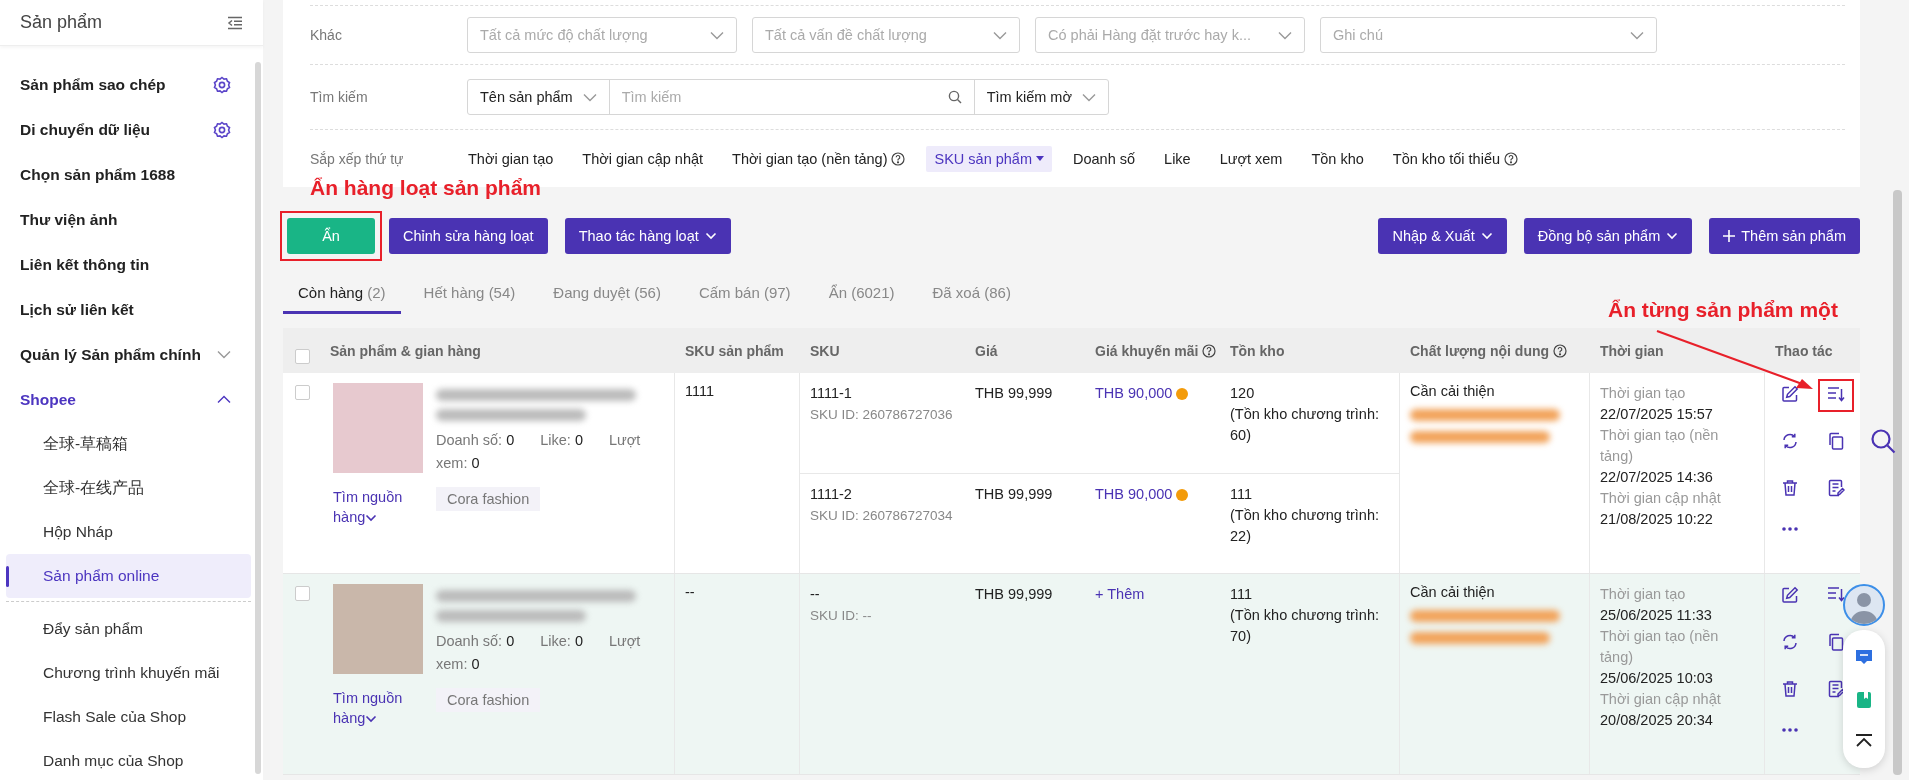 This screenshot has height=780, width=1909. I want to click on toolbar-button: Thao tác hàng loạt, so click(647, 236).